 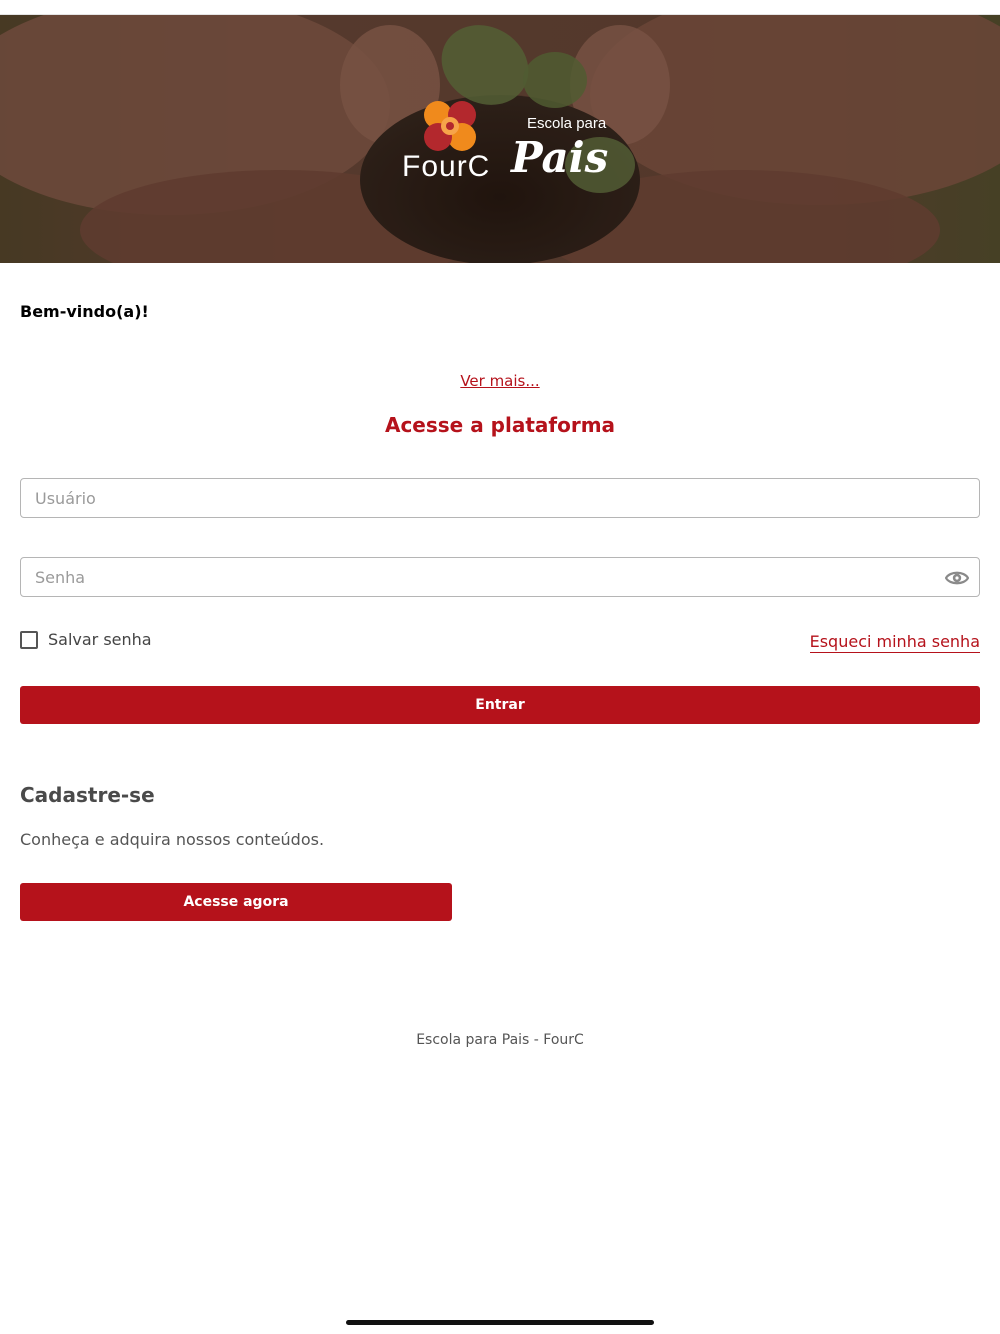 I want to click on password-field, so click(x=500, y=577).